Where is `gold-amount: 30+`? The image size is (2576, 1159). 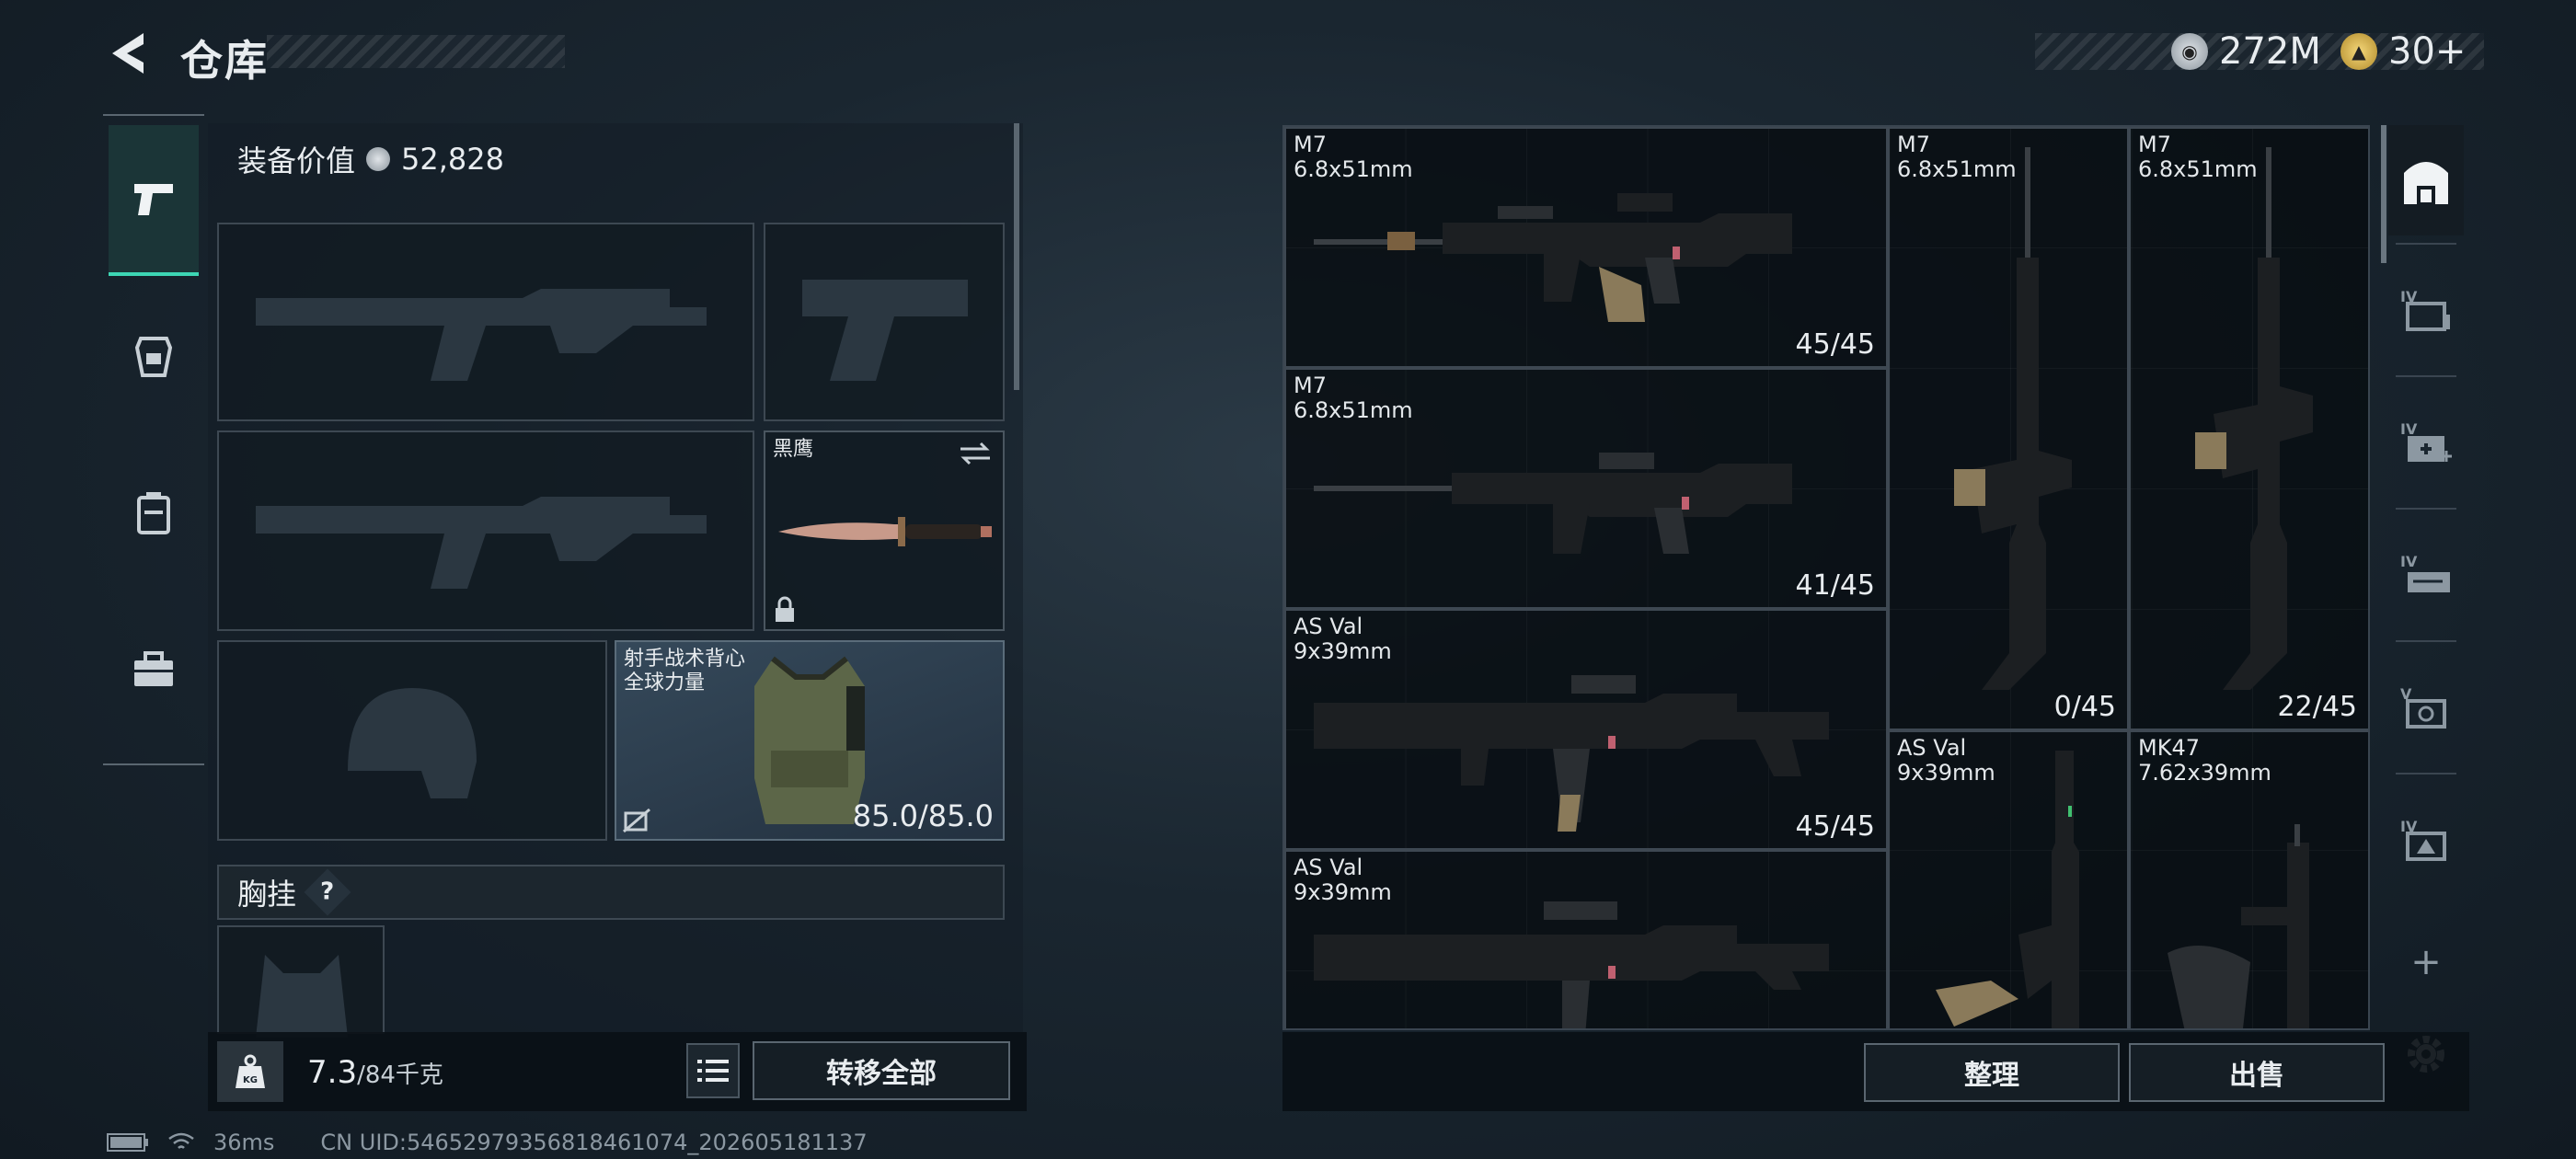 gold-amount: 30+ is located at coordinates (2427, 51).